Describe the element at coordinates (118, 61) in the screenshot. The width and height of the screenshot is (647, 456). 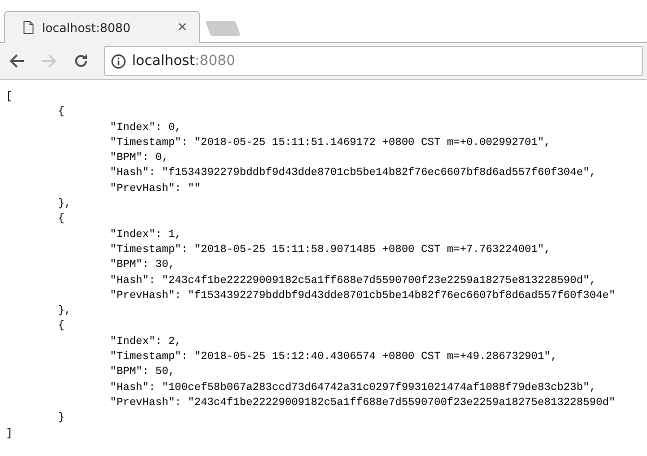
I see `info-icon` at that location.